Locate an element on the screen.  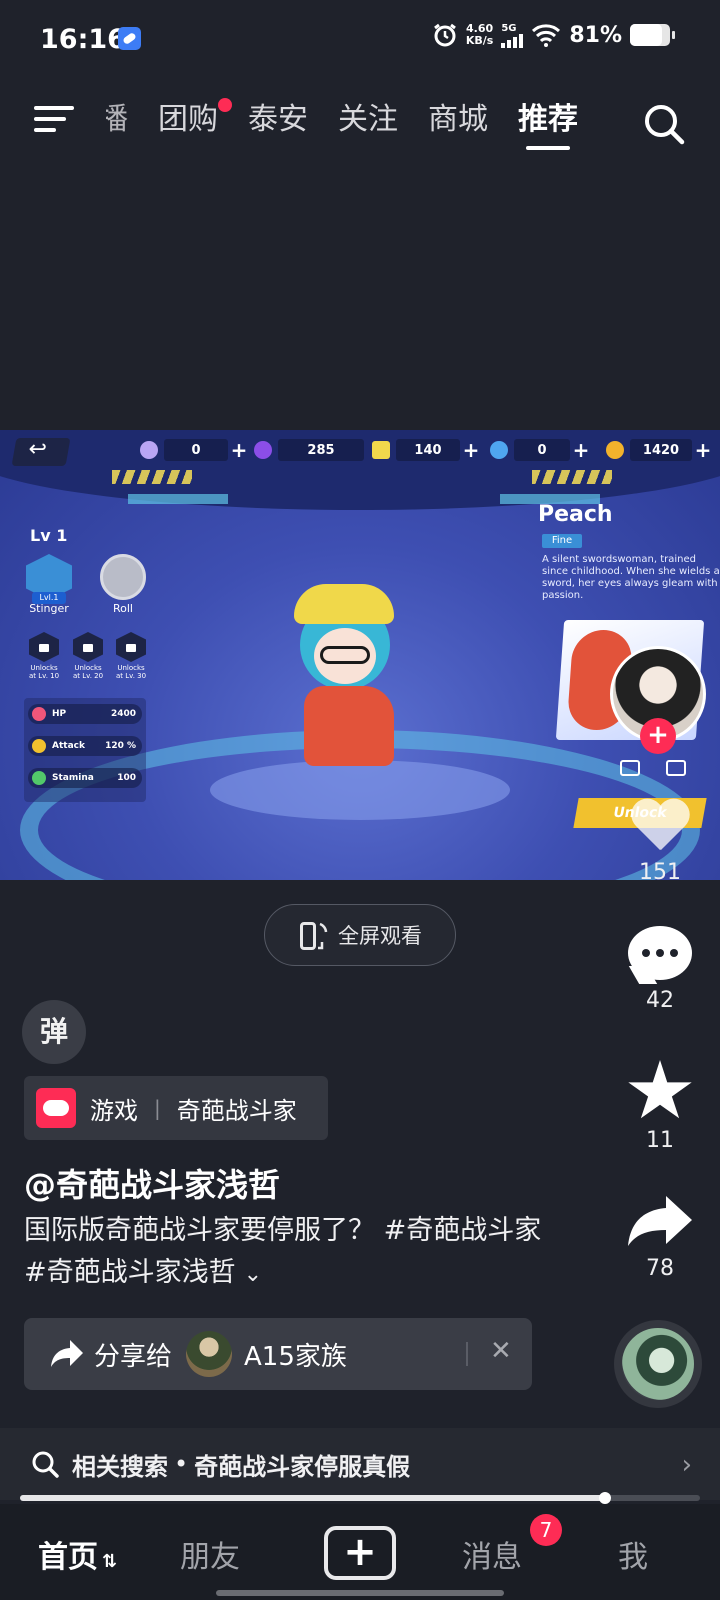
resource-counter: 140 + is located at coordinates (427, 450).